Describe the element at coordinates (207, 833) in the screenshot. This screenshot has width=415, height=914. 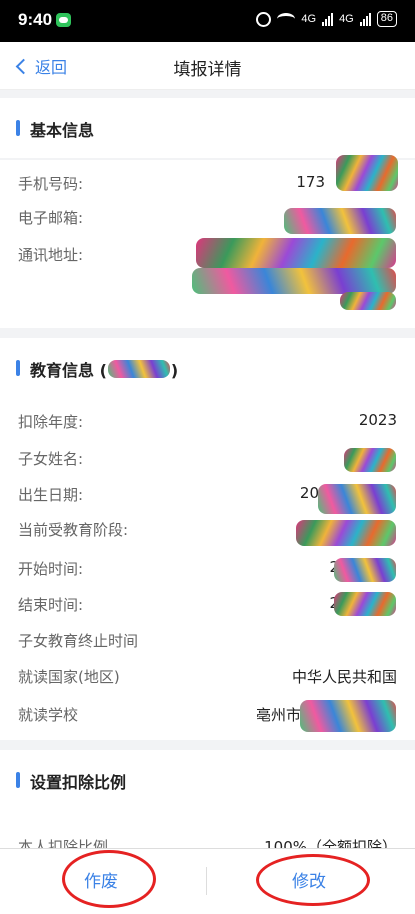
I see `deduction-ratio-card: 本人扣除比例 100%（全额扣除）` at that location.